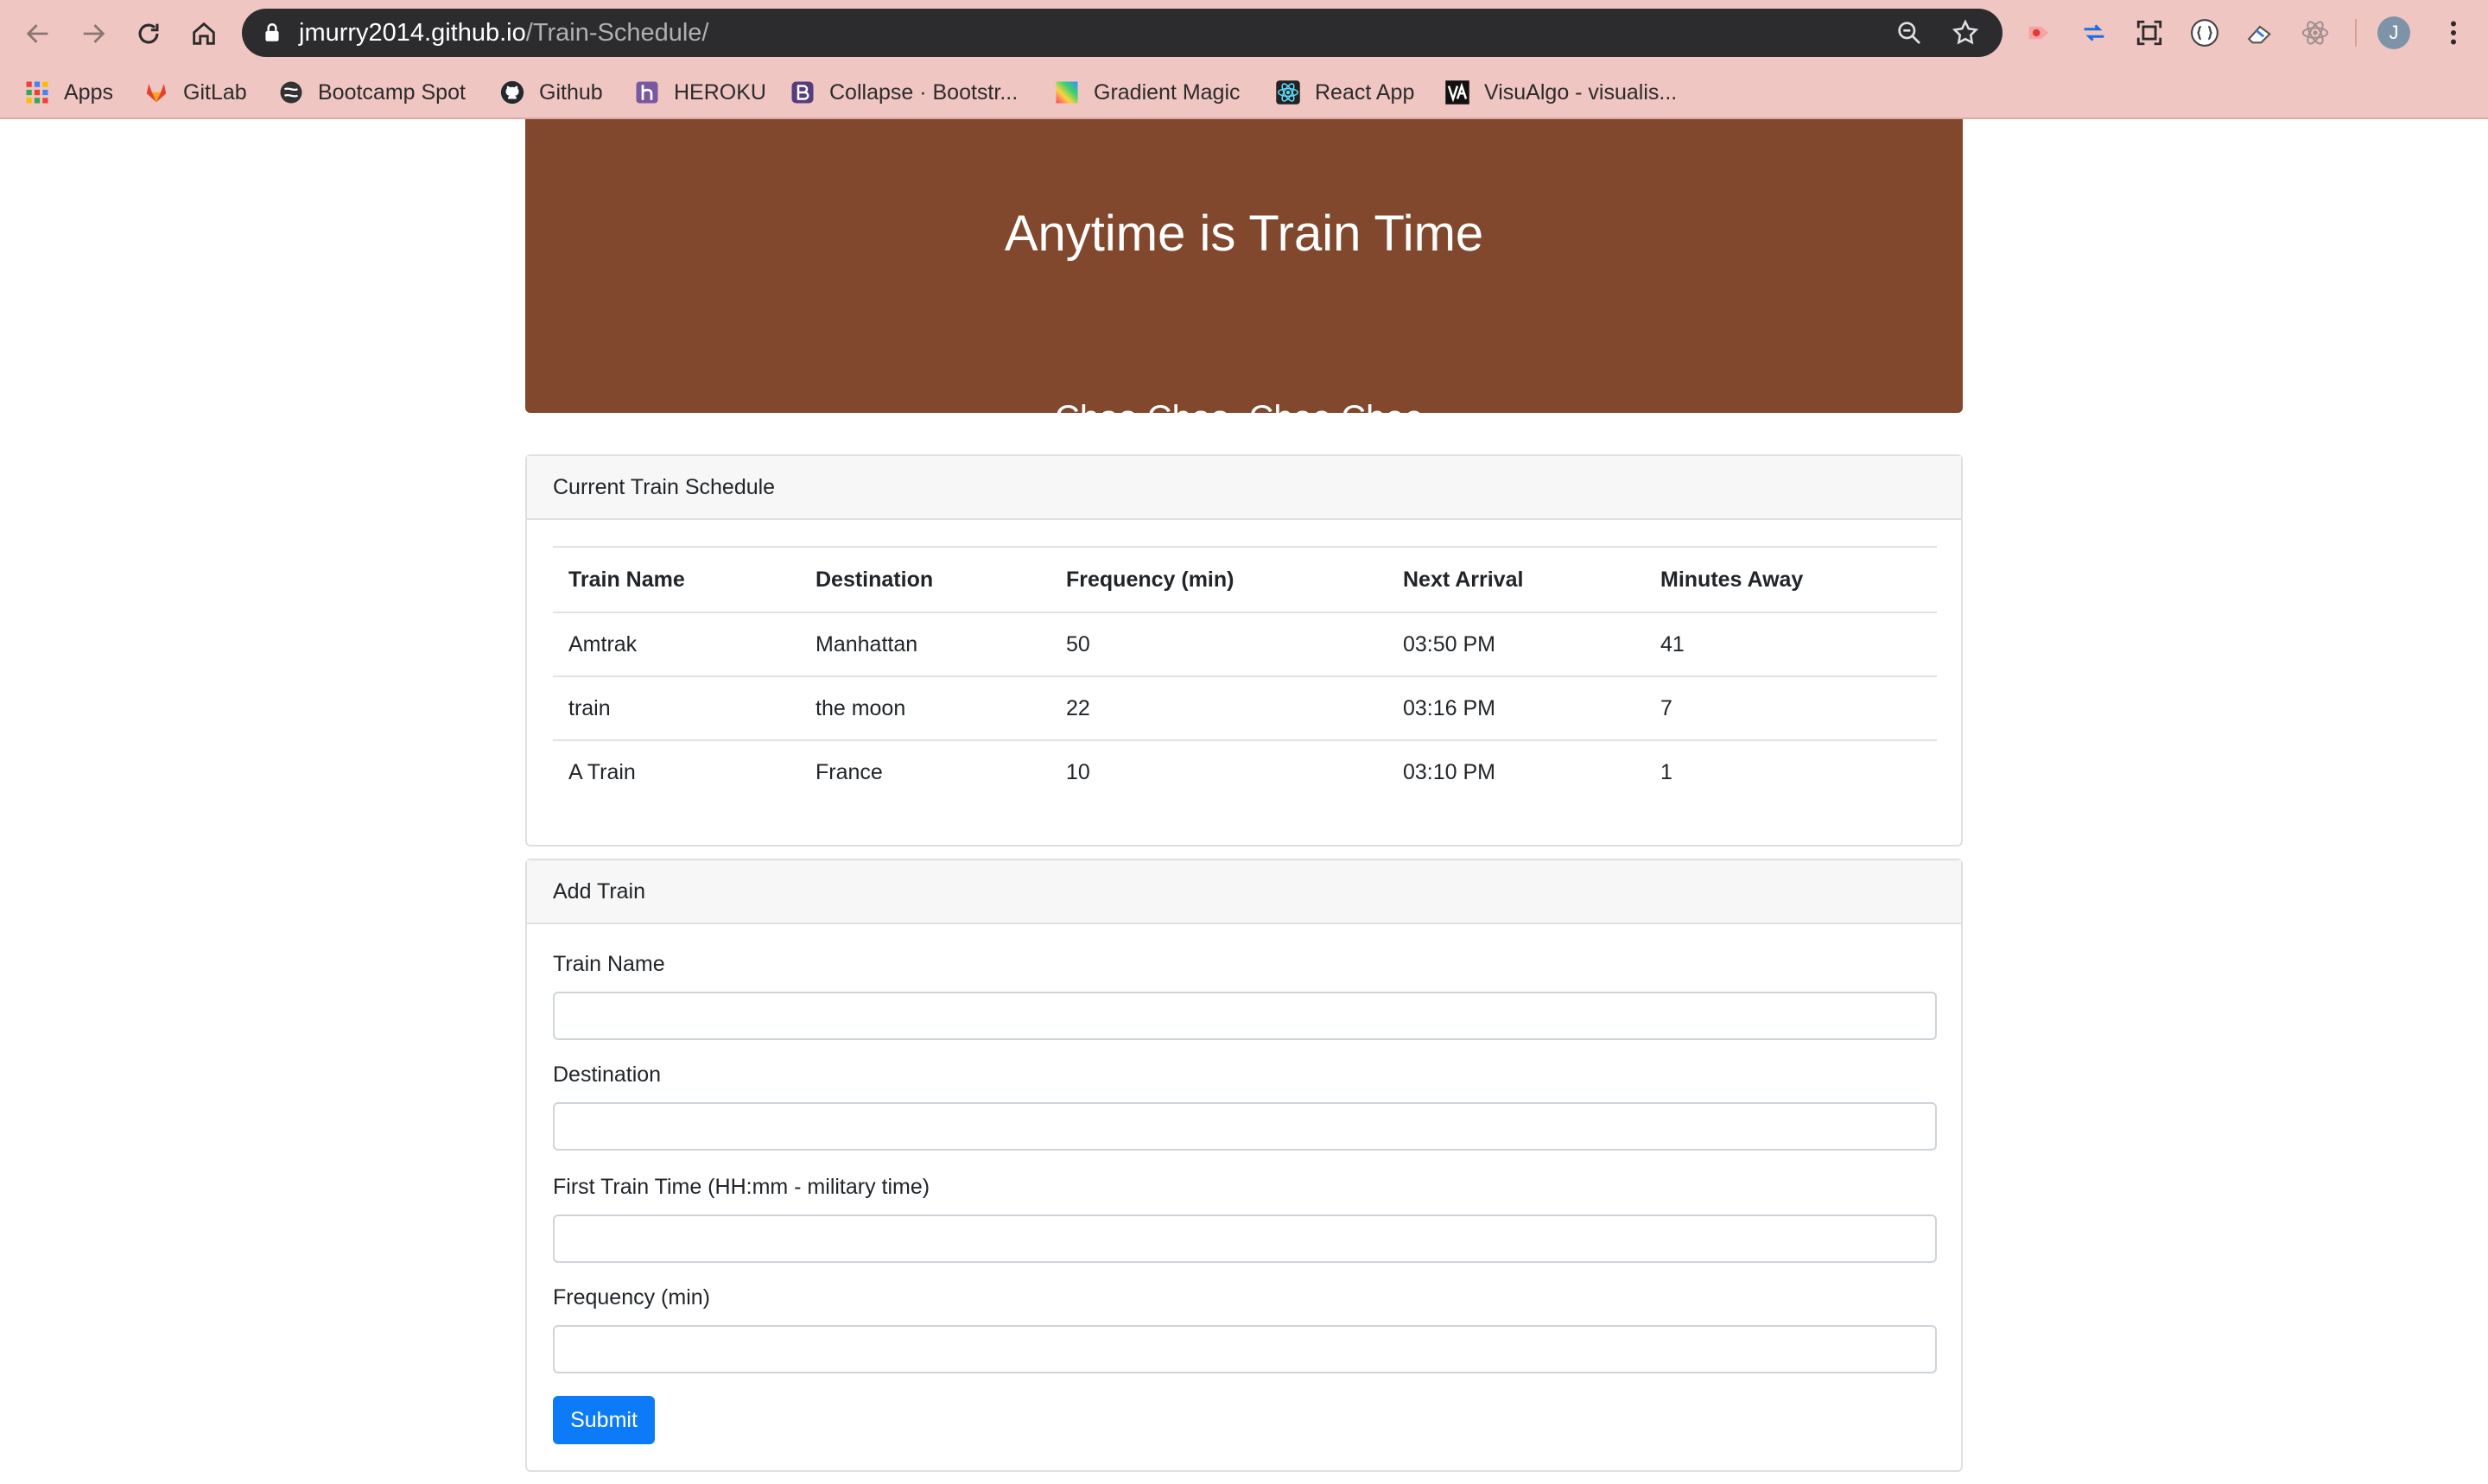 Image resolution: width=2488 pixels, height=1484 pixels. I want to click on cell-destination: the moon, so click(925, 707).